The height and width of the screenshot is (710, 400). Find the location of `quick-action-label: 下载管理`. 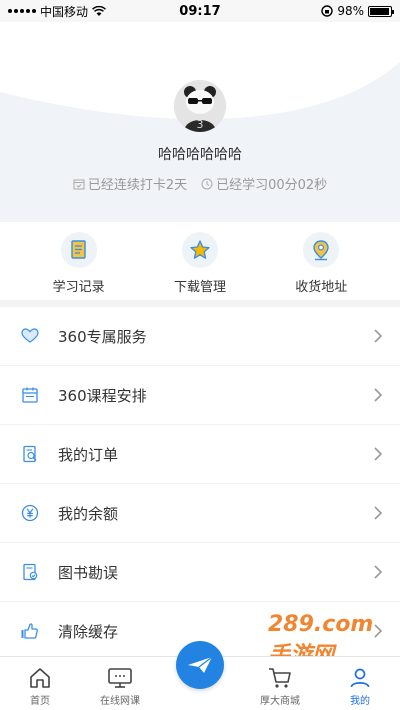

quick-action-label: 下载管理 is located at coordinates (199, 287).